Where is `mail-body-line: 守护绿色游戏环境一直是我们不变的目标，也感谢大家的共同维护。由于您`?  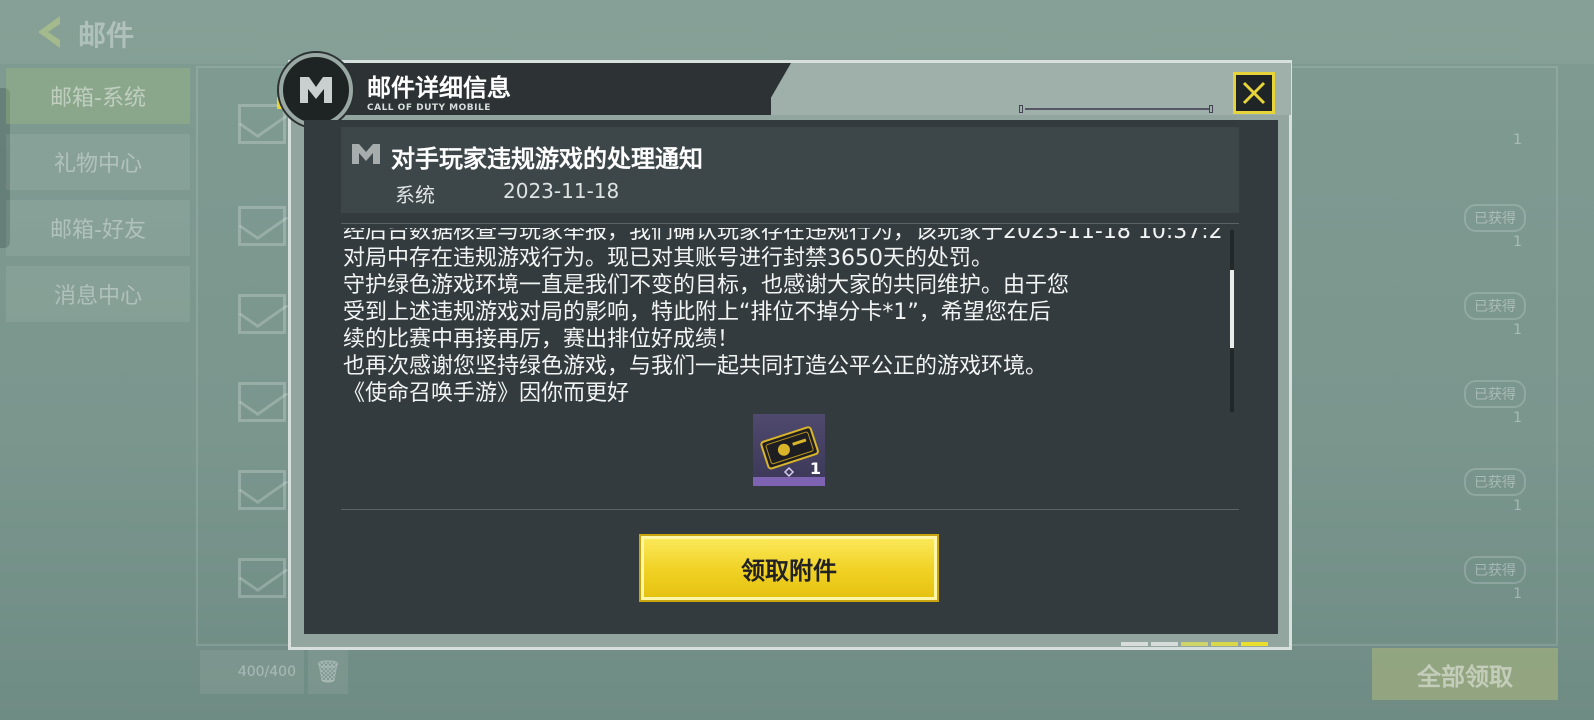
mail-body-line: 守护绿色游戏环境一直是我们不变的目标，也感谢大家的共同维护。由于您 is located at coordinates (706, 285).